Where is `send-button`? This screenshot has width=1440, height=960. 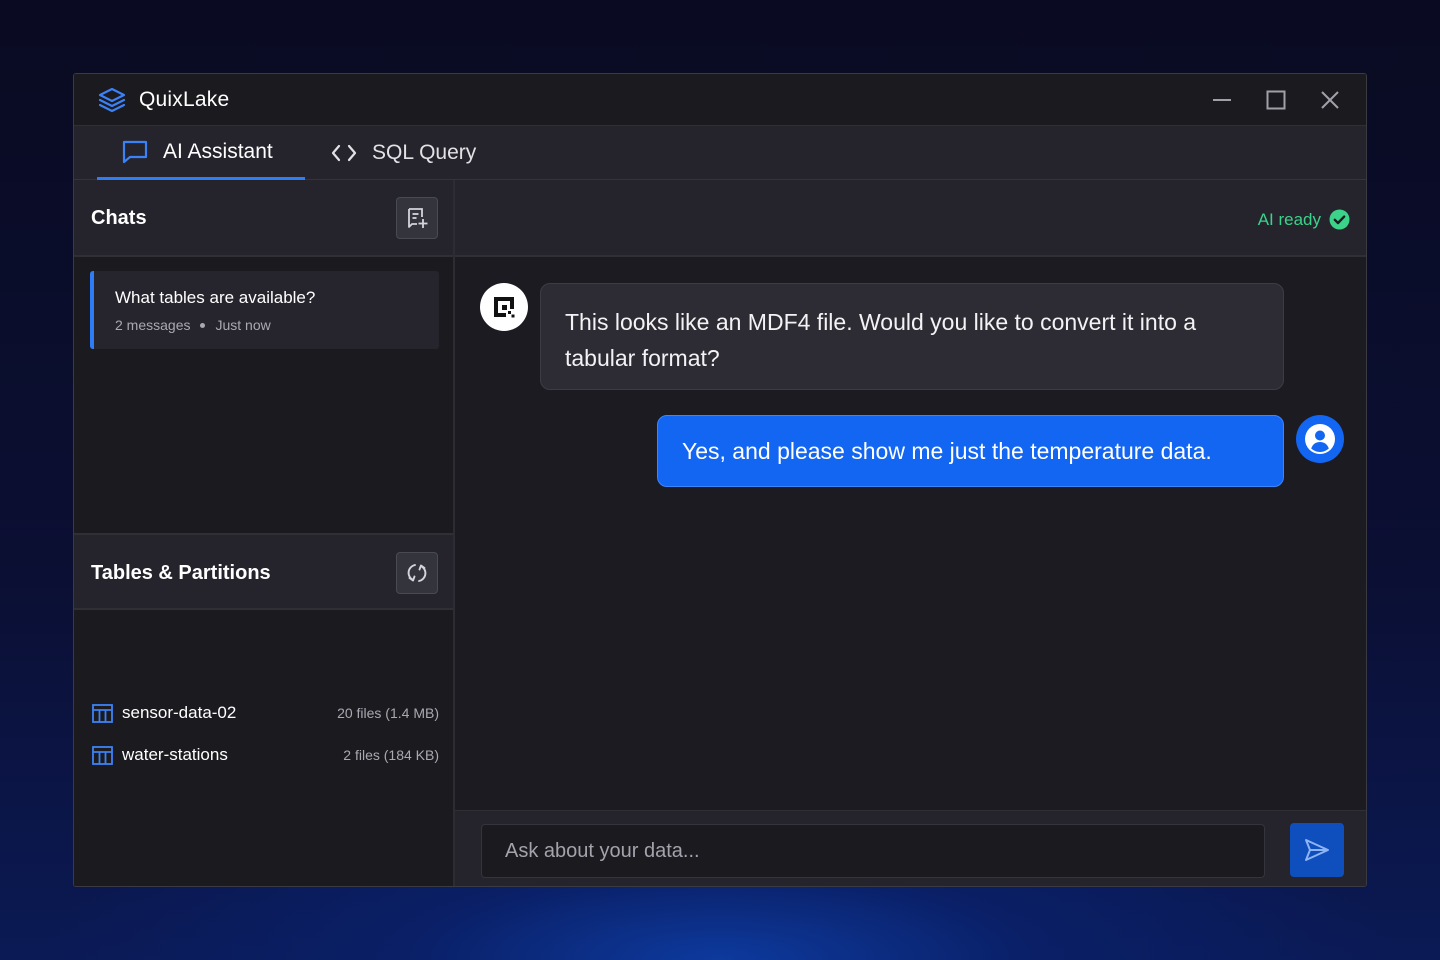
send-button is located at coordinates (1317, 850).